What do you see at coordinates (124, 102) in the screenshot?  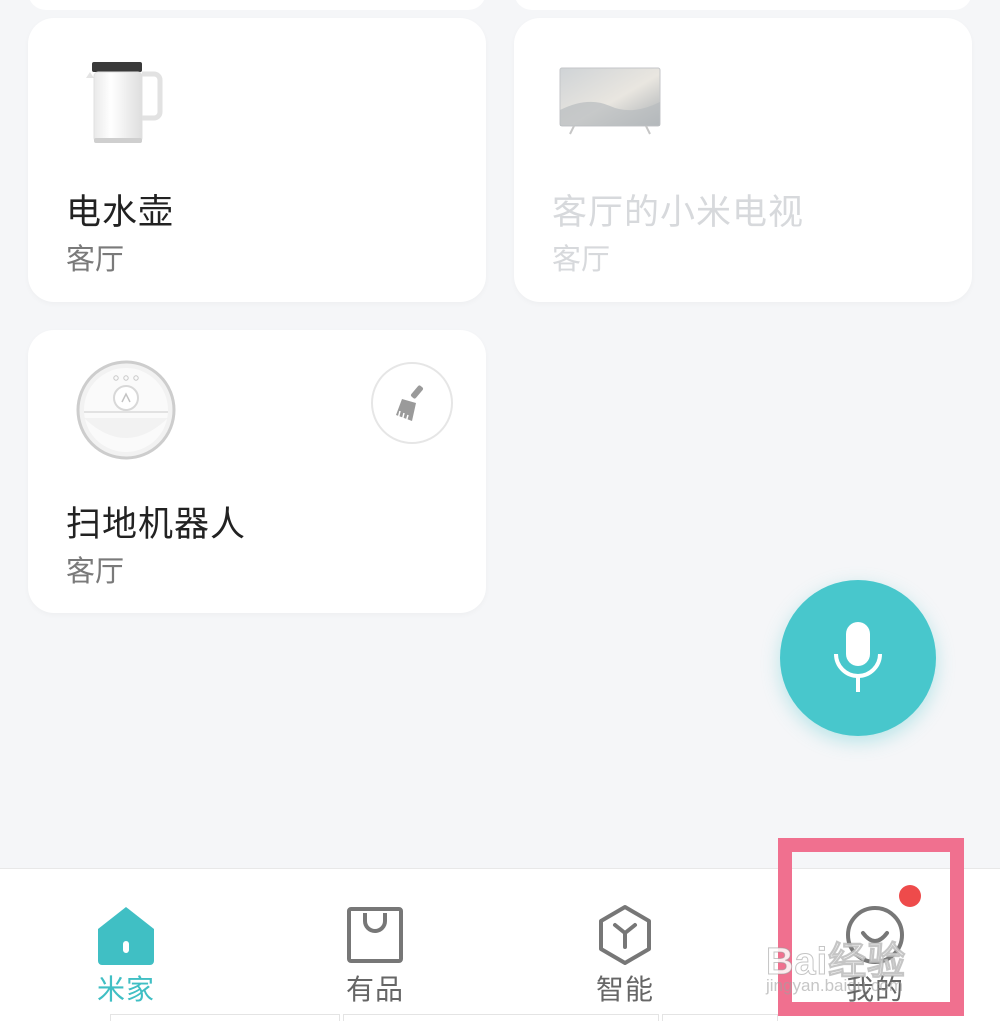 I see `kettle-icon` at bounding box center [124, 102].